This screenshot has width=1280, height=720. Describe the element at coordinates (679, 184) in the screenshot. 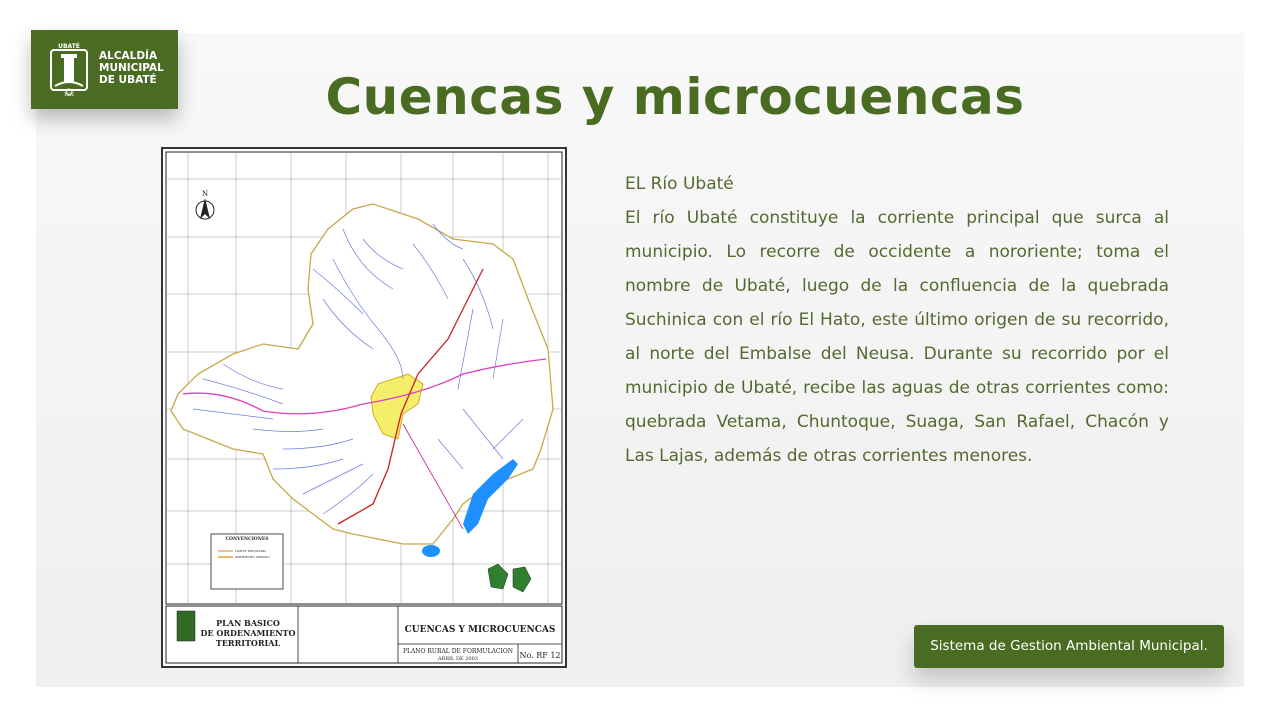

I see `content-heading: EL Río Ubaté` at that location.